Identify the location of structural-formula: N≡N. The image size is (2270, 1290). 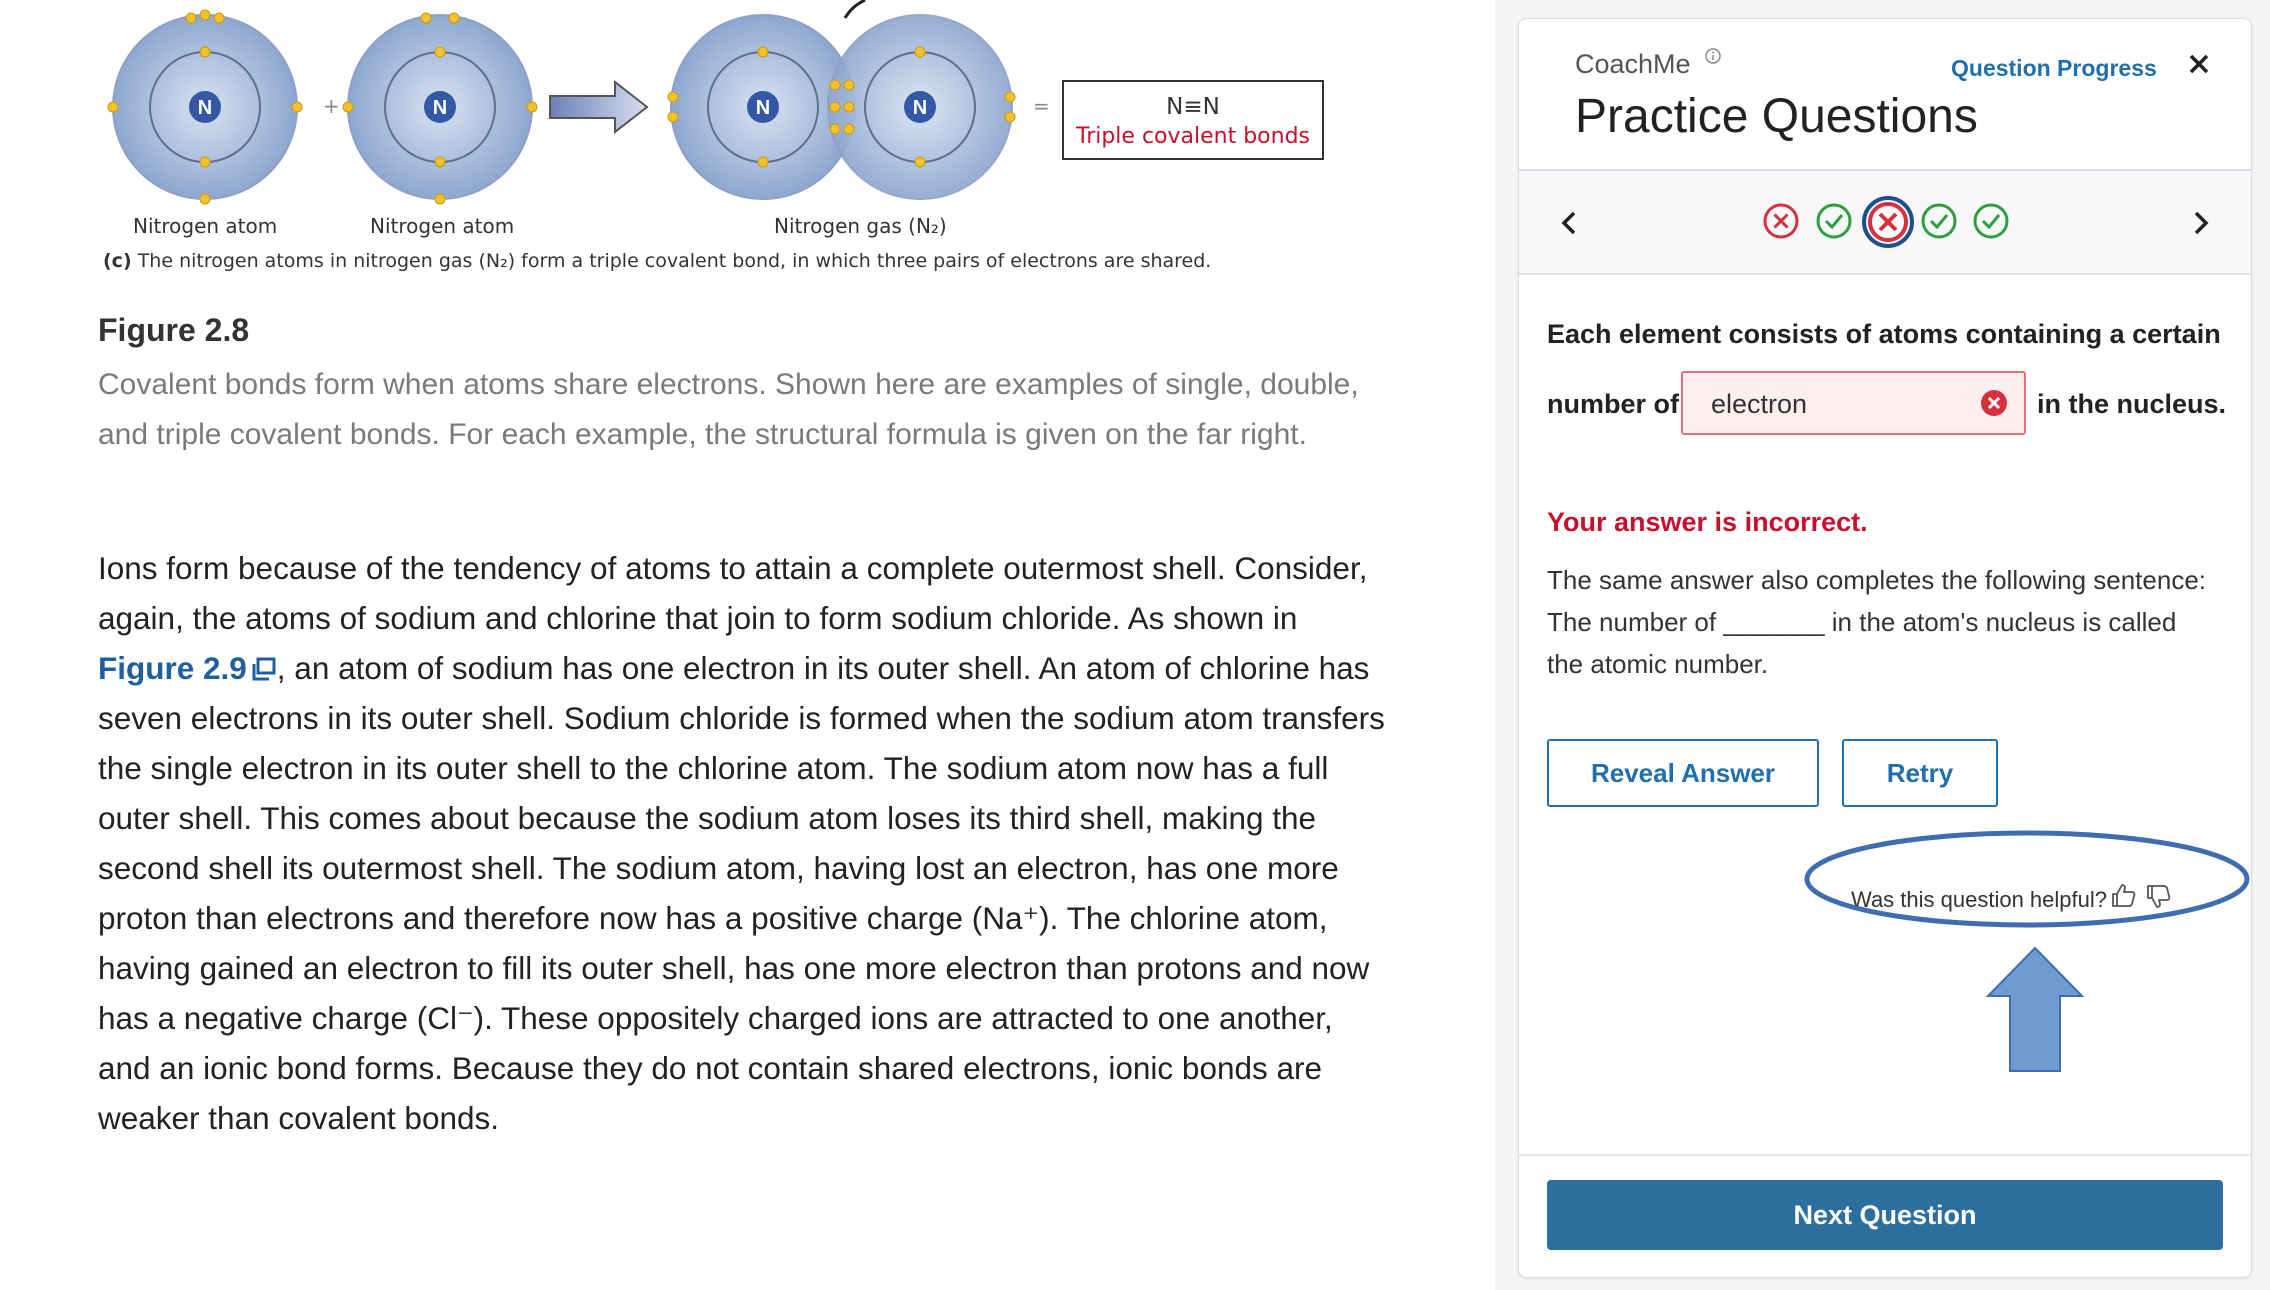
(1193, 107).